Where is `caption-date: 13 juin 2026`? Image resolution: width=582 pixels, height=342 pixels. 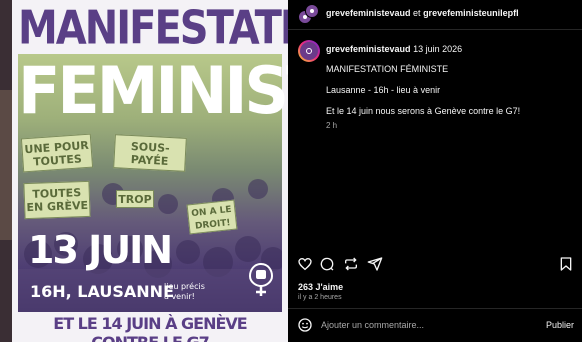 caption-date: 13 juin 2026 is located at coordinates (438, 49).